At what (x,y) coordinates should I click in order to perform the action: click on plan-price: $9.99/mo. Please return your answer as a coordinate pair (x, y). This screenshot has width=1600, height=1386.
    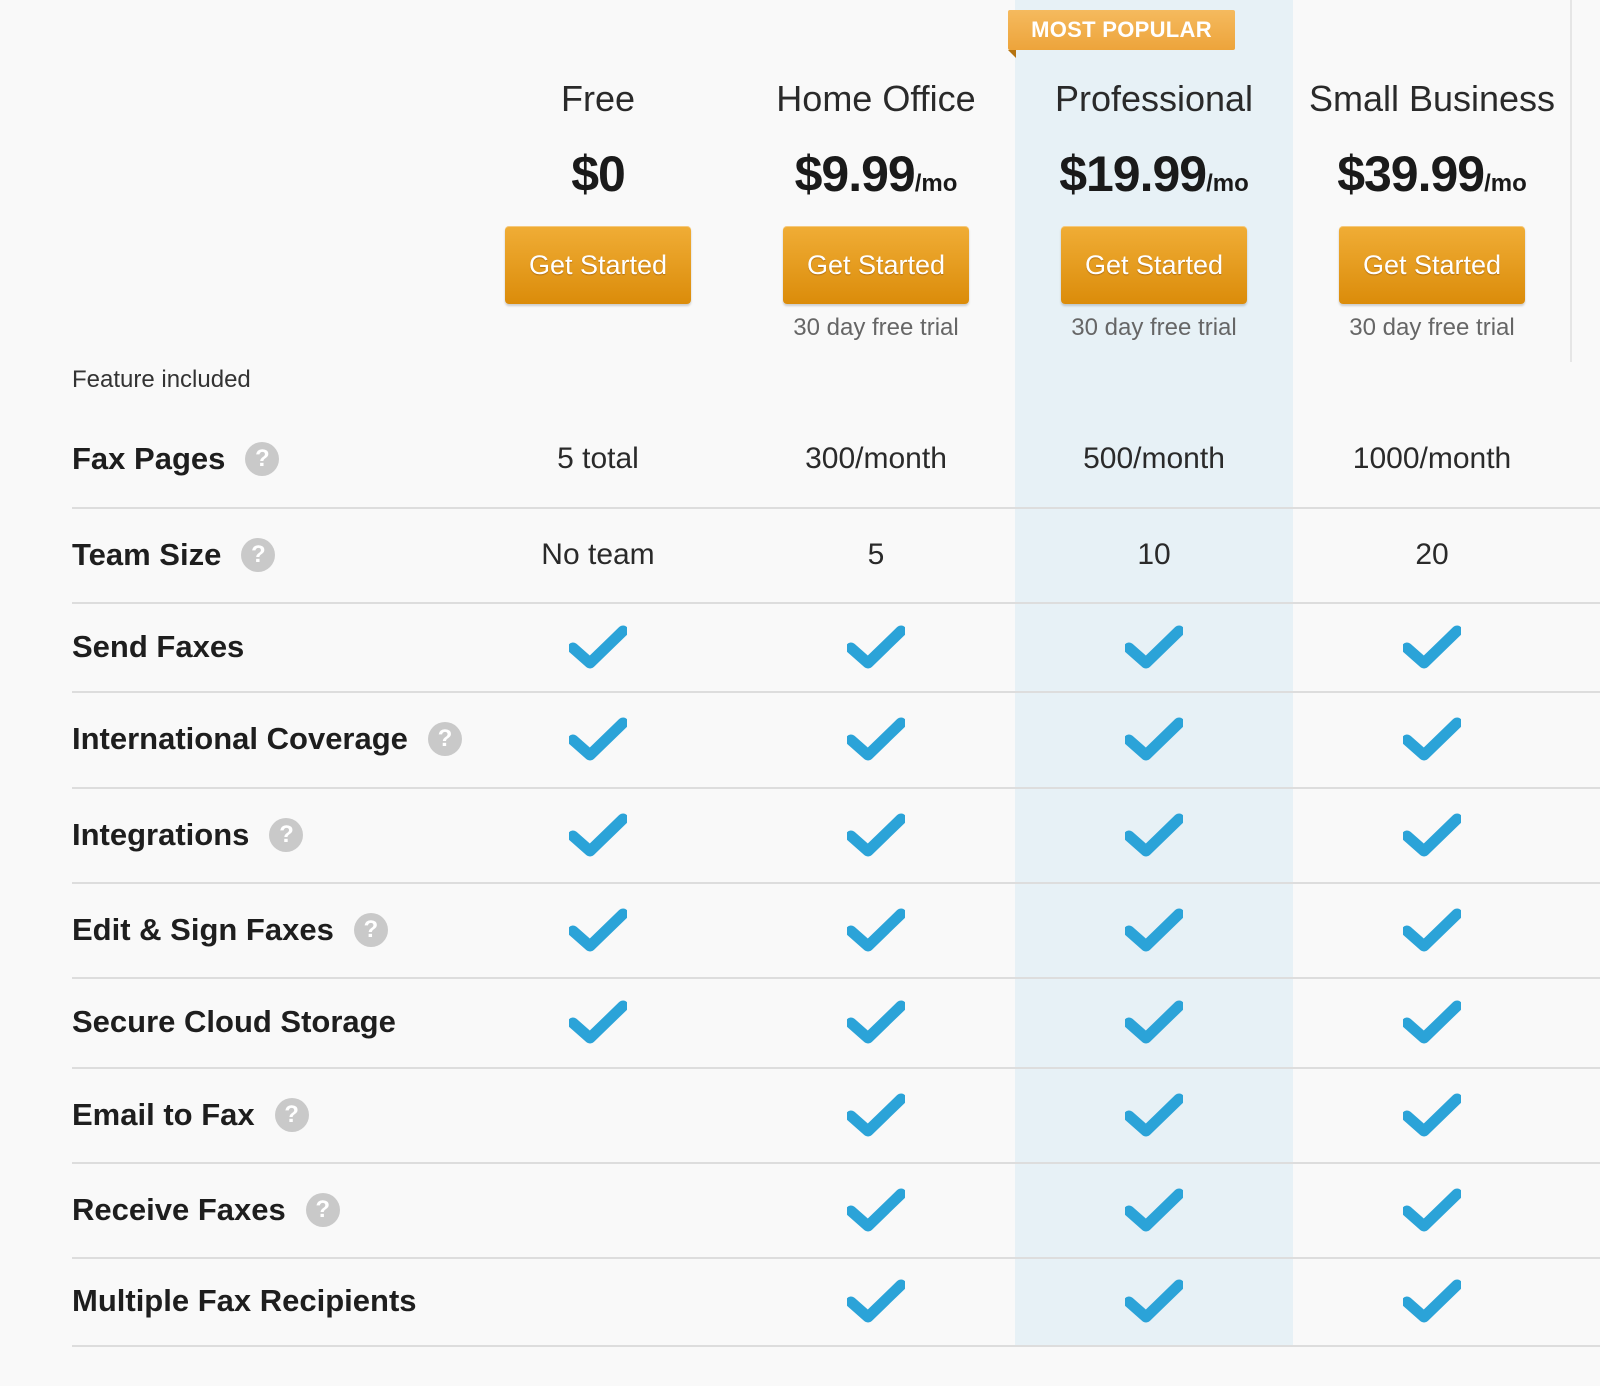
    Looking at the image, I should click on (876, 174).